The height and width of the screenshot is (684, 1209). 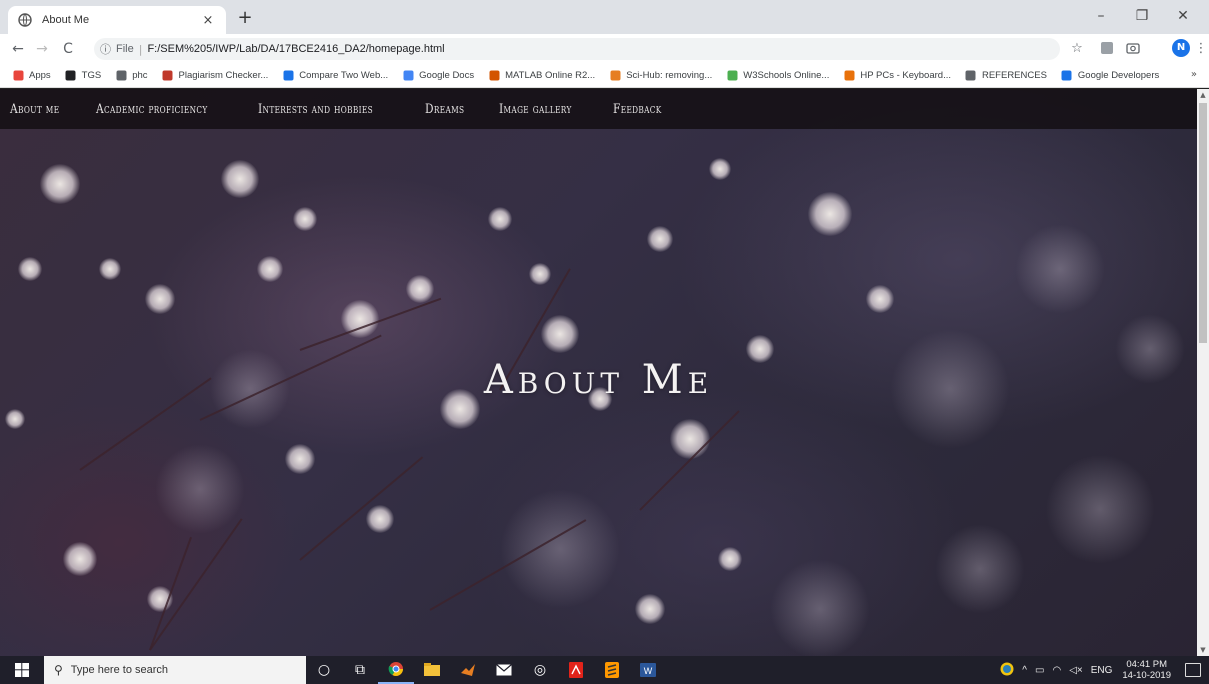 What do you see at coordinates (612, 670) in the screenshot?
I see `sublime-text-icon` at bounding box center [612, 670].